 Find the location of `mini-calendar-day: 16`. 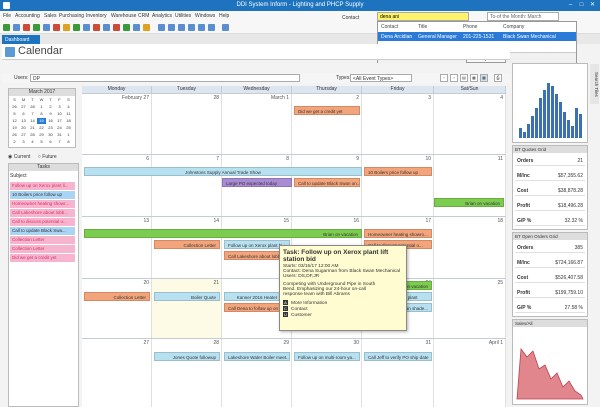

mini-calendar-day: 16 is located at coordinates (50, 121).